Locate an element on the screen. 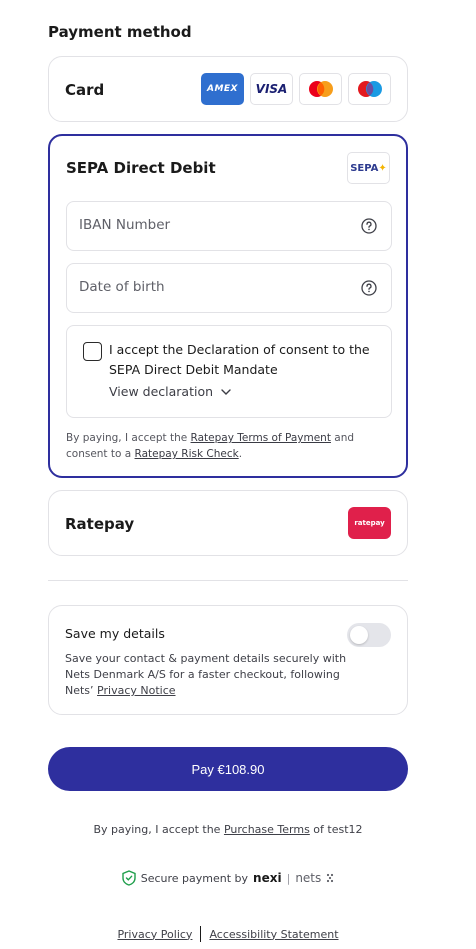 This screenshot has width=476, height=949. view-declaration-label: View declaration is located at coordinates (161, 391).